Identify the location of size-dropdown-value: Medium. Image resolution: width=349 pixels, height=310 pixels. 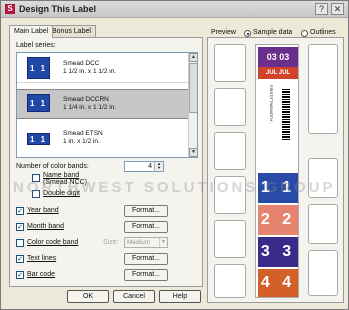
(139, 242).